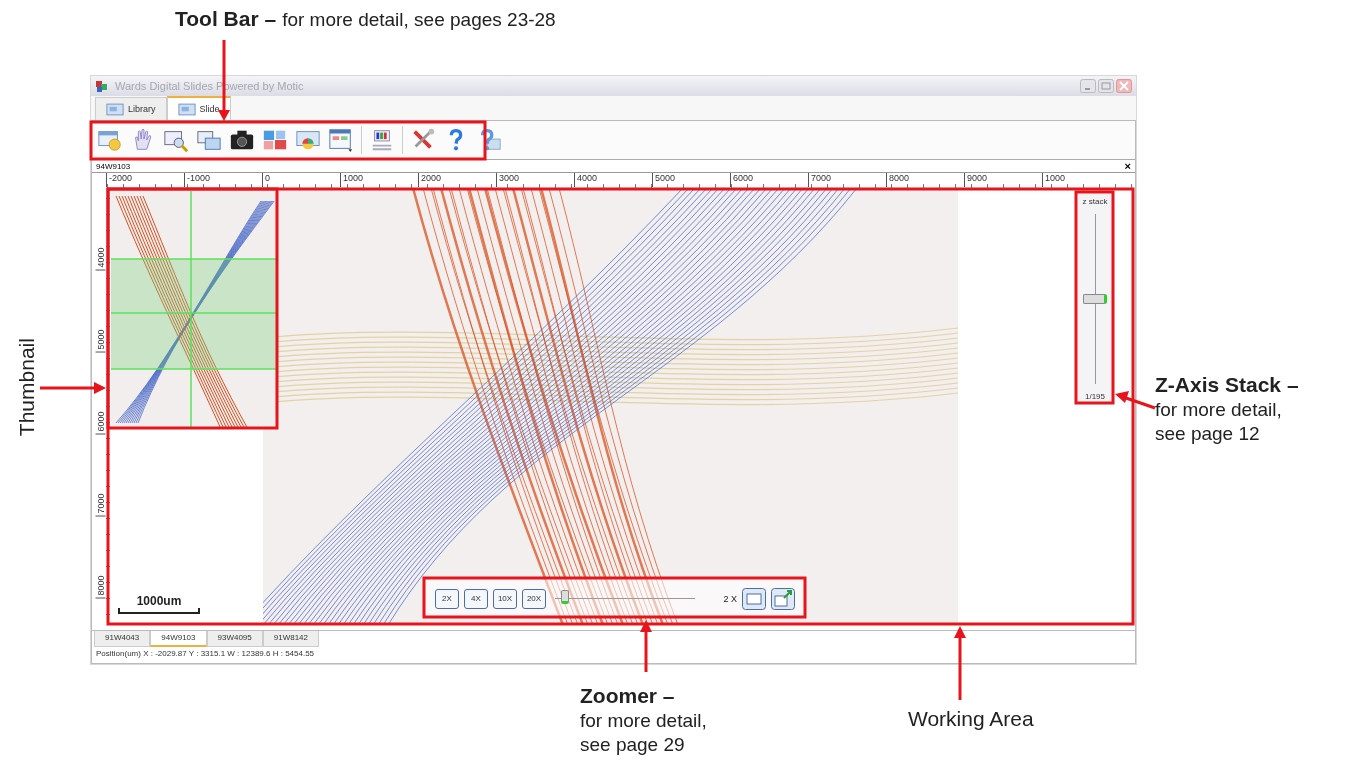 Image resolution: width=1356 pixels, height=779 pixels. I want to click on callout-title: Thumbnail, so click(26, 388).